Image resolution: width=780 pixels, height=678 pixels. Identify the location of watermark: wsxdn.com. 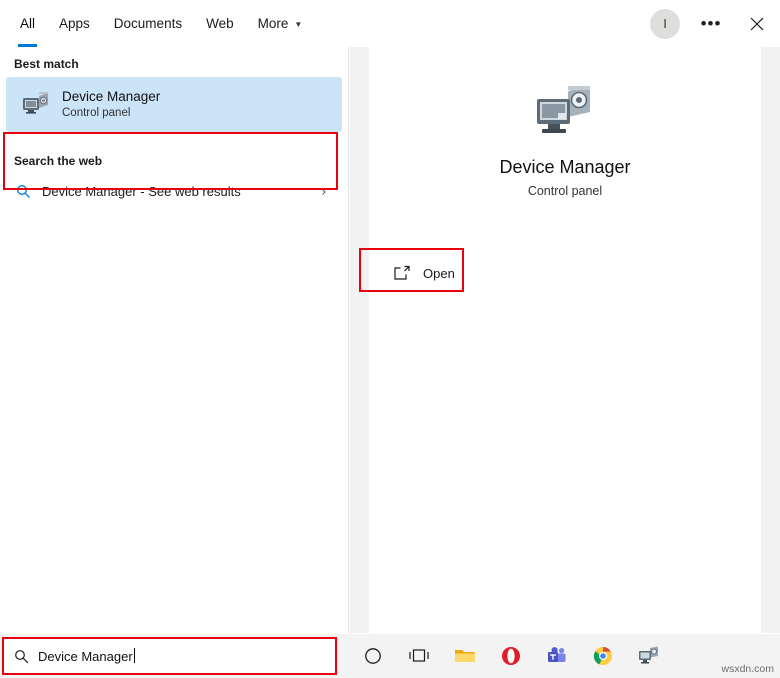
(747, 669).